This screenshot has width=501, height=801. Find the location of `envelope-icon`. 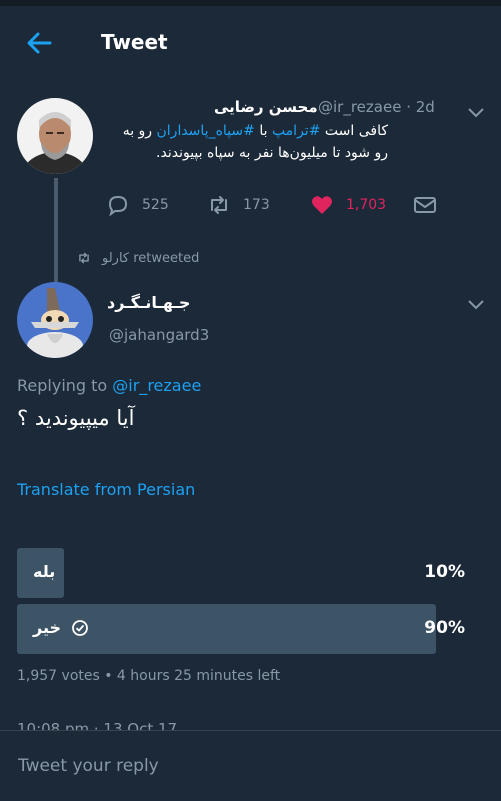

envelope-icon is located at coordinates (425, 205).